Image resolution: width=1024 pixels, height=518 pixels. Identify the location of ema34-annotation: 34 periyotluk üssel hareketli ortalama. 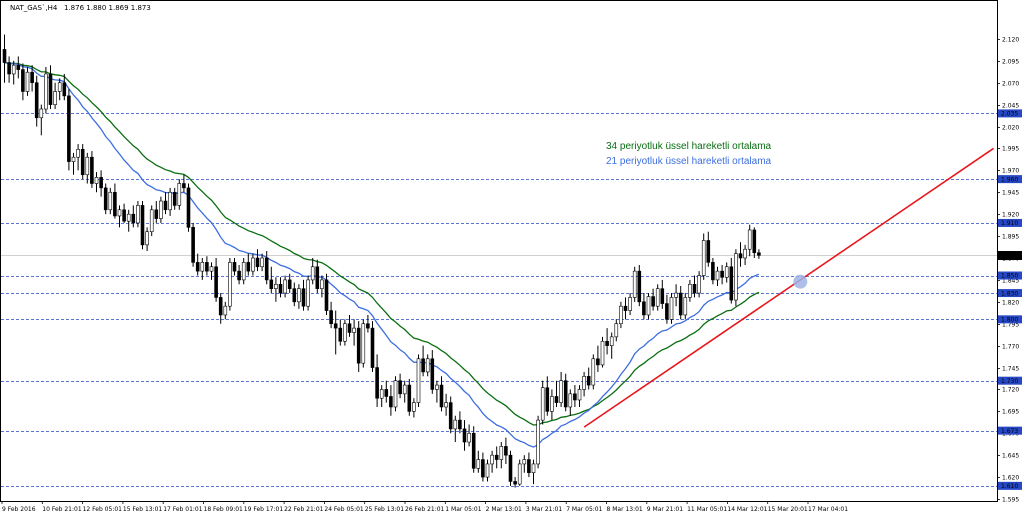
(689, 146).